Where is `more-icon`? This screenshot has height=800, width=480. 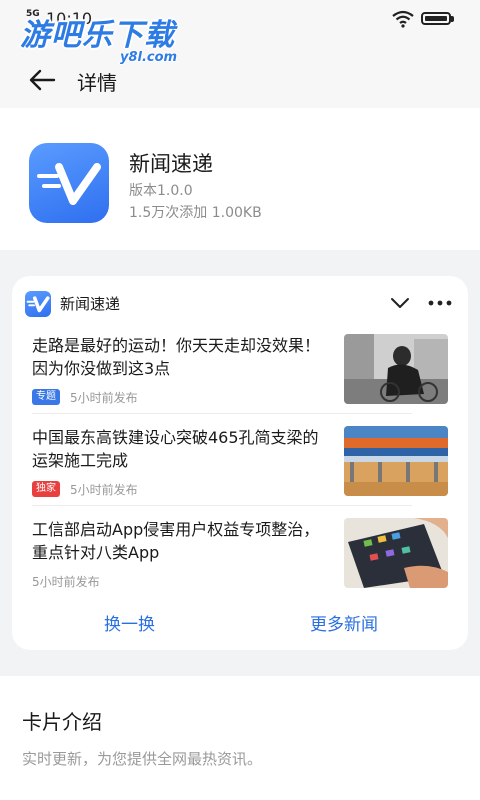
more-icon is located at coordinates (440, 303).